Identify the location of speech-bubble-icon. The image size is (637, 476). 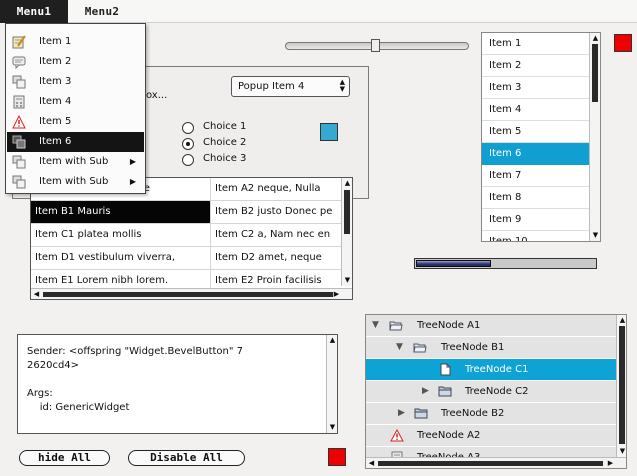
(19, 62).